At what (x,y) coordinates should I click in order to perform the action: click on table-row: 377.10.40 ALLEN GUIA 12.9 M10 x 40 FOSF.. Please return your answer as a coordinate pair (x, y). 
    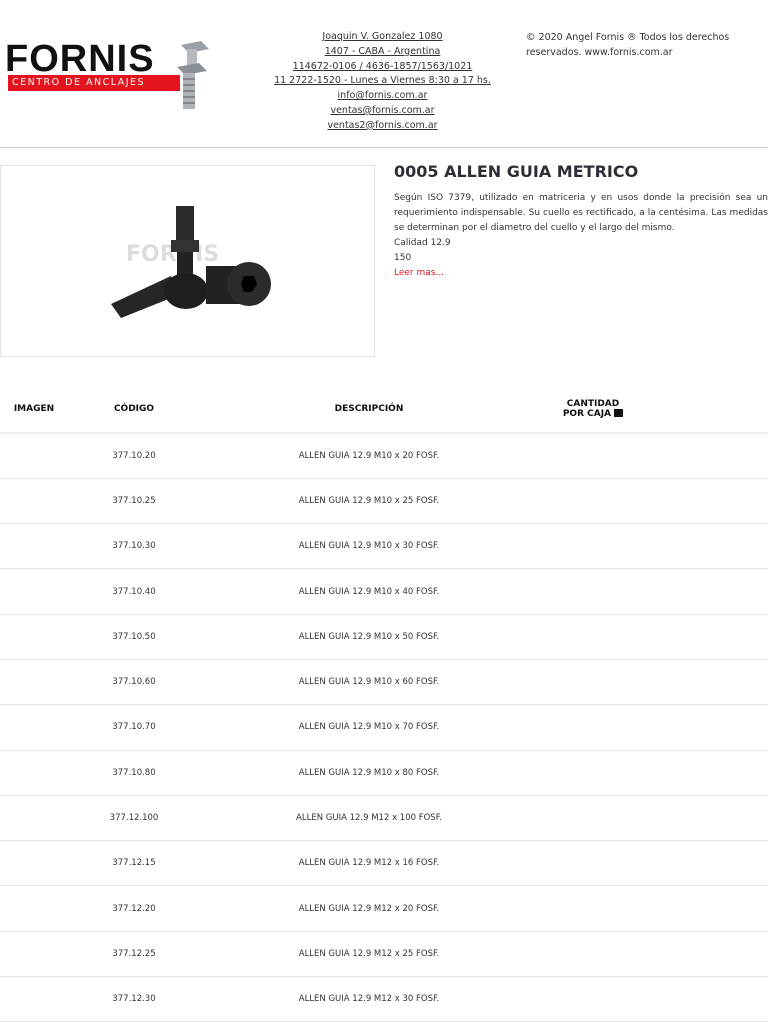
    Looking at the image, I should click on (384, 591).